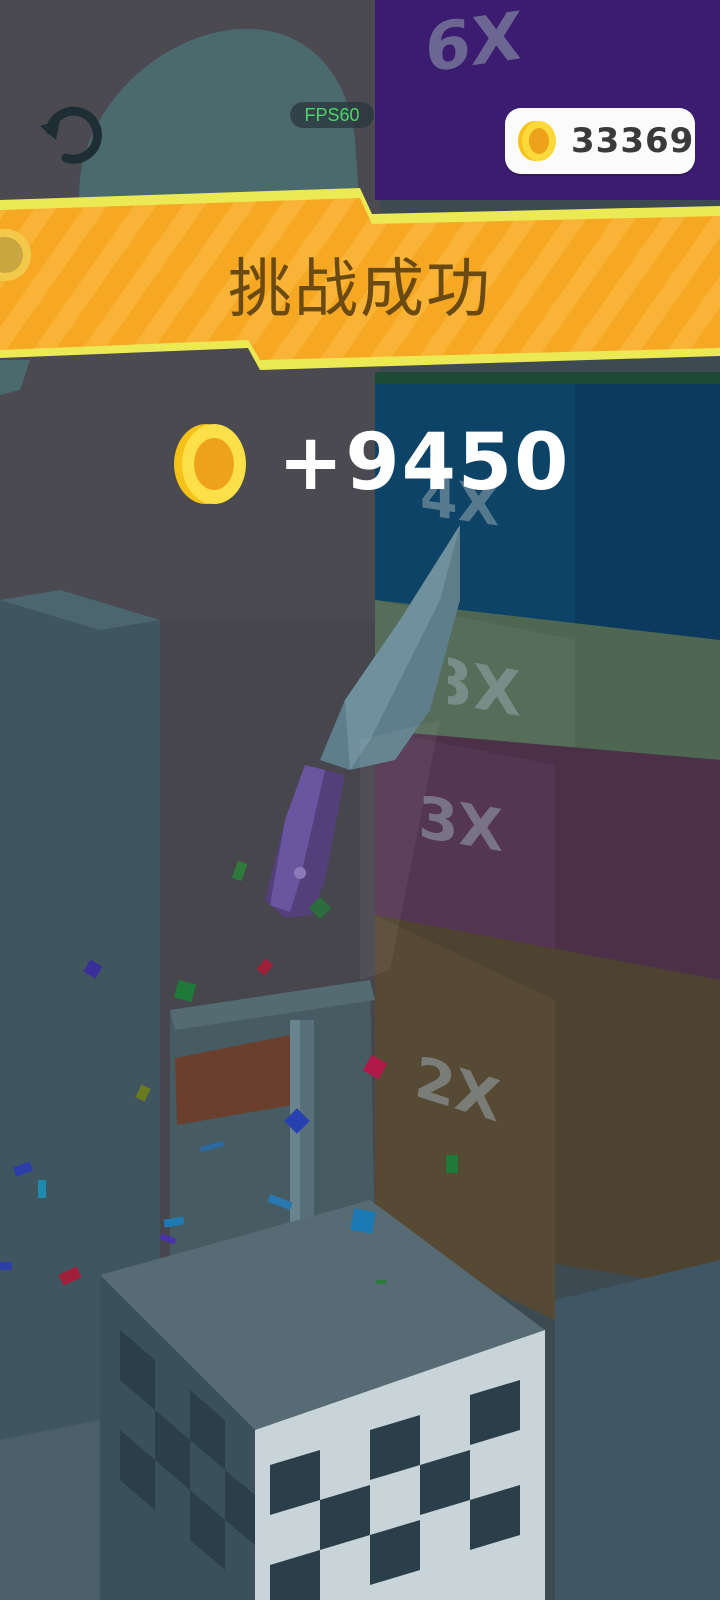 The width and height of the screenshot is (720, 1600). I want to click on tier-6x-label: 6X, so click(473, 44).